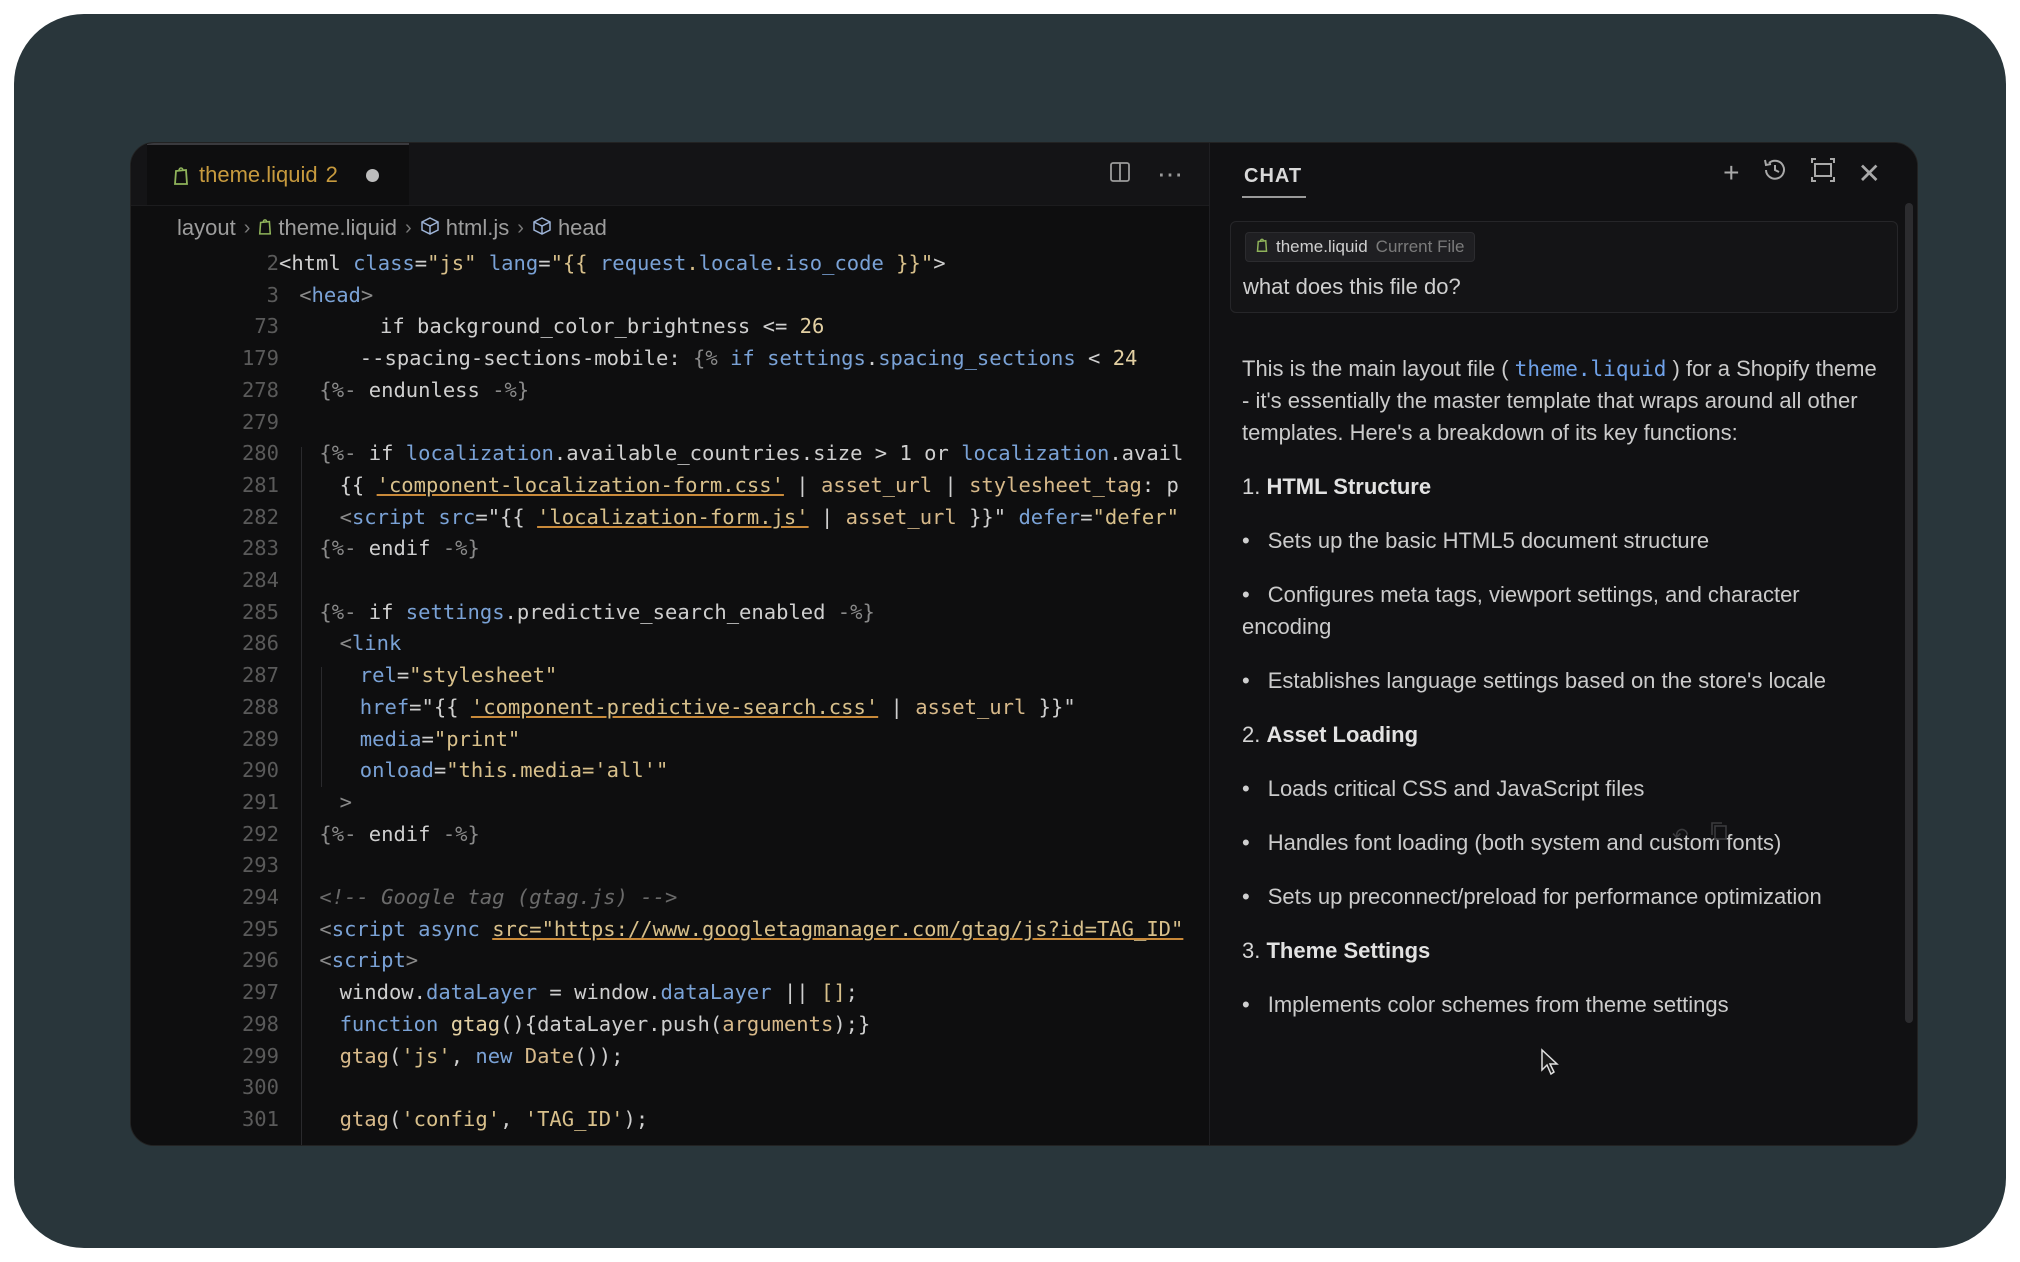  Describe the element at coordinates (1823, 173) in the screenshot. I see `maximize-icon` at that location.